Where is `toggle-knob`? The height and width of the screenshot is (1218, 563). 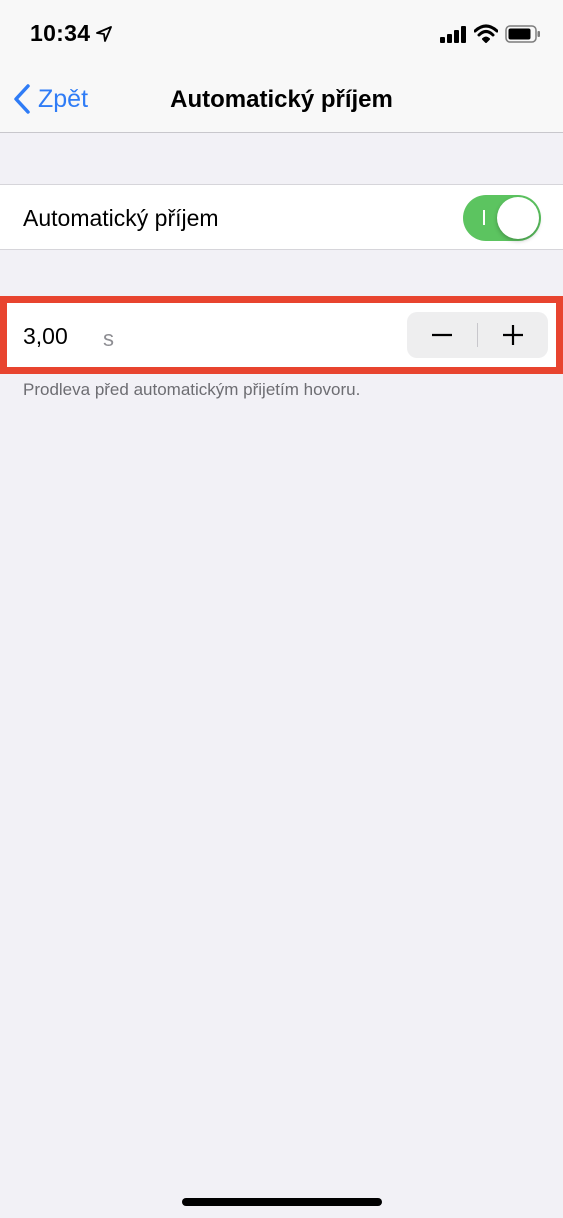 toggle-knob is located at coordinates (518, 218).